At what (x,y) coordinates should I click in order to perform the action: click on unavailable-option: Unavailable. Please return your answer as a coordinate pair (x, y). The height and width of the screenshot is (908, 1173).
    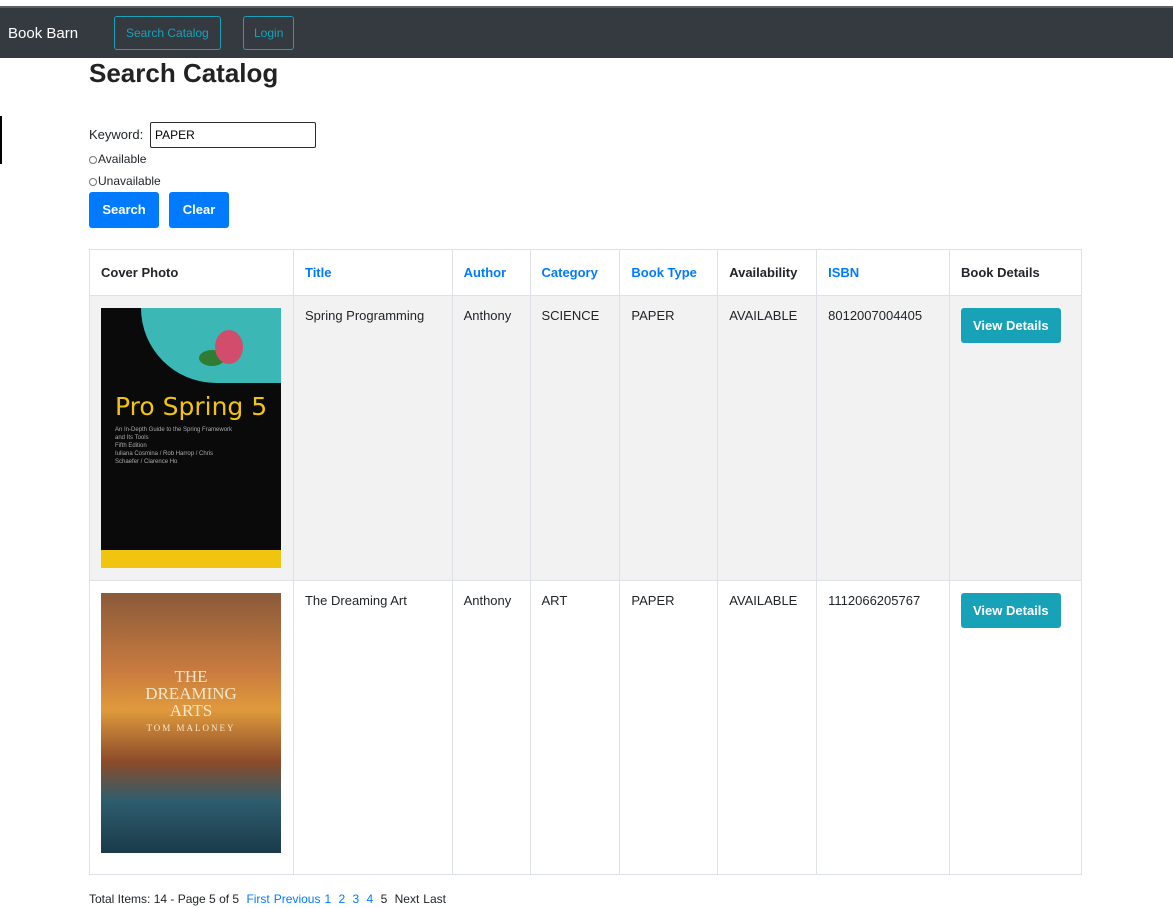
    Looking at the image, I should click on (125, 181).